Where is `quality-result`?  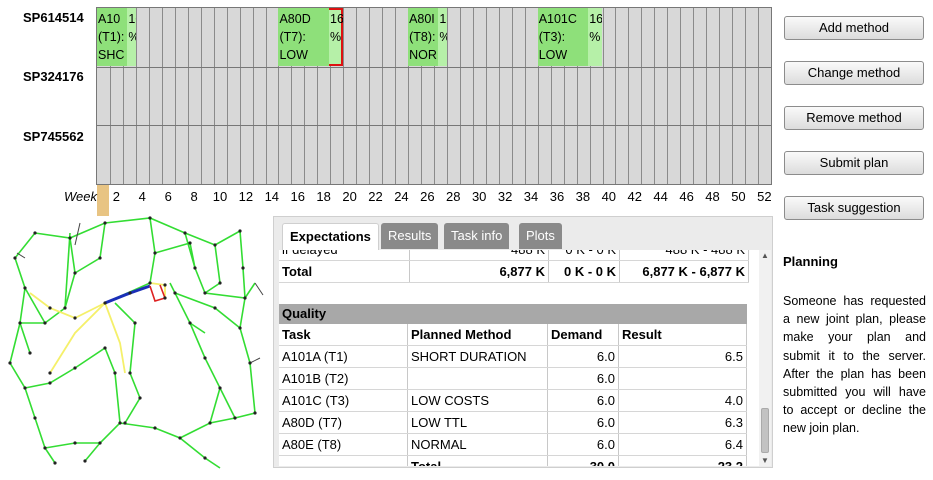 quality-result is located at coordinates (682, 378).